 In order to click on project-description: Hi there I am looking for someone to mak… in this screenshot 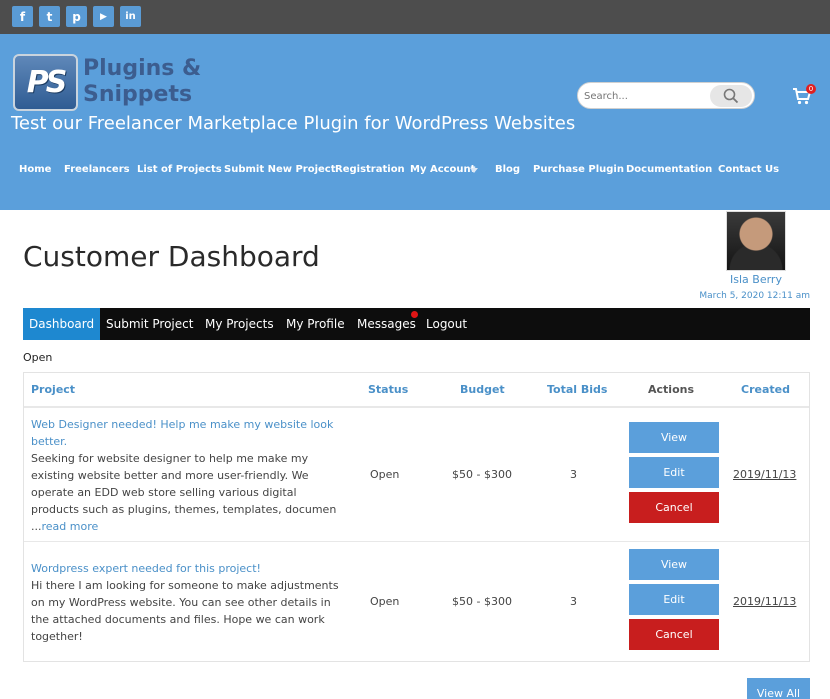, I will do `click(185, 611)`.